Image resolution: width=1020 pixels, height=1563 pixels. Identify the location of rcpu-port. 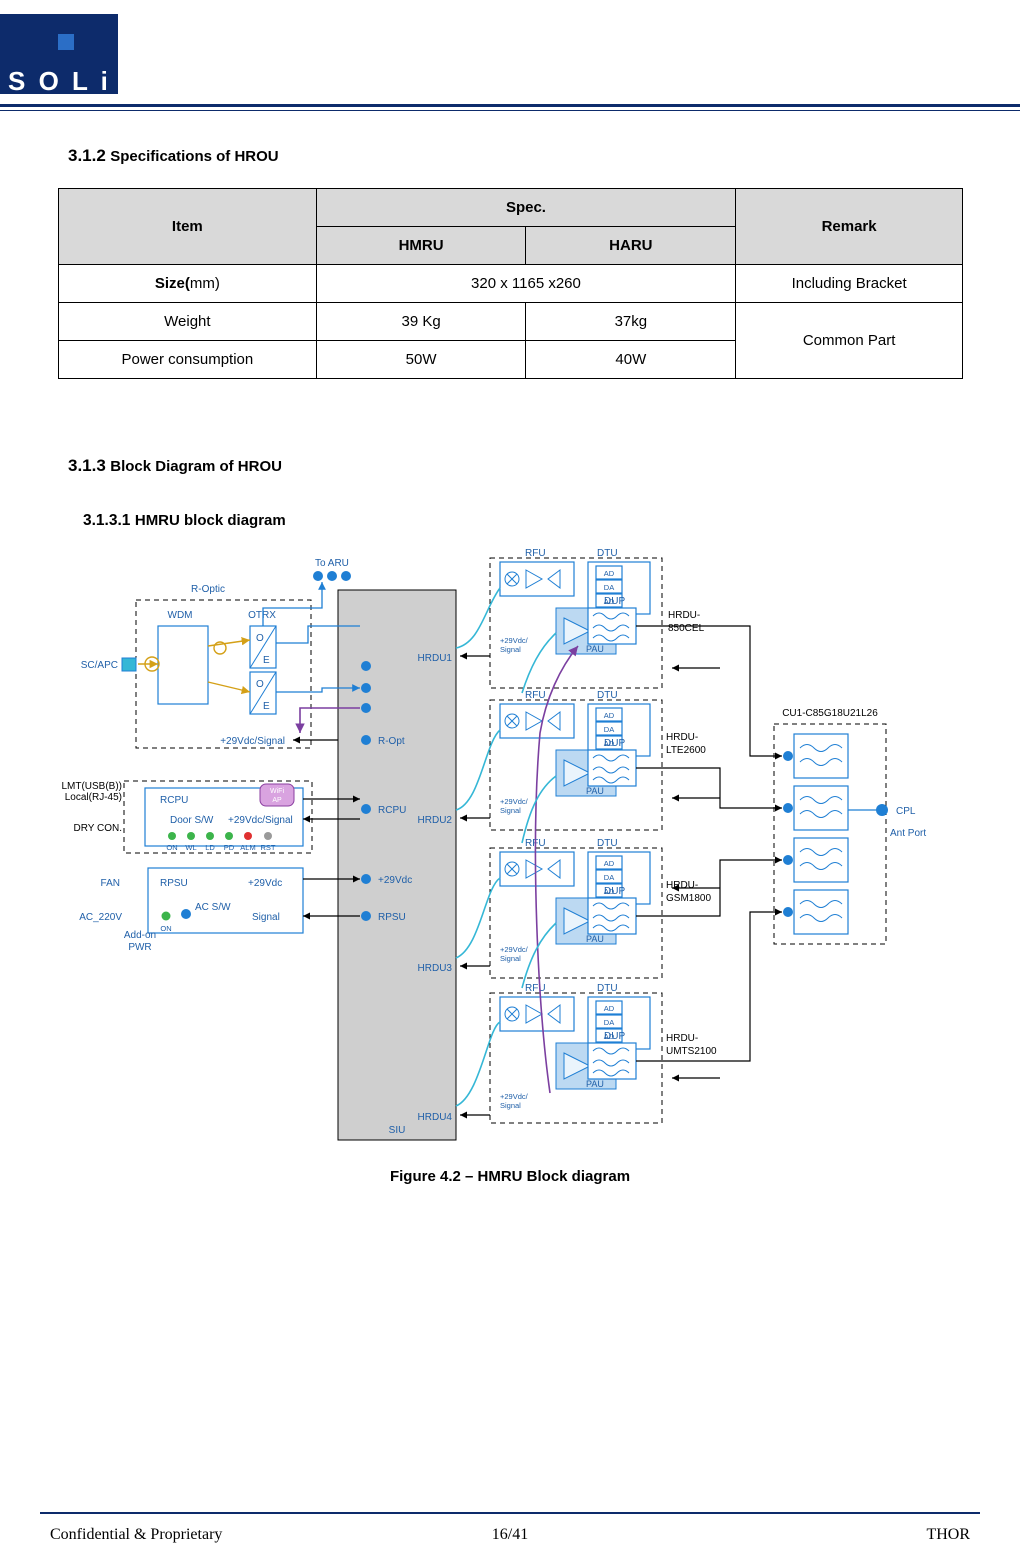
(366, 809).